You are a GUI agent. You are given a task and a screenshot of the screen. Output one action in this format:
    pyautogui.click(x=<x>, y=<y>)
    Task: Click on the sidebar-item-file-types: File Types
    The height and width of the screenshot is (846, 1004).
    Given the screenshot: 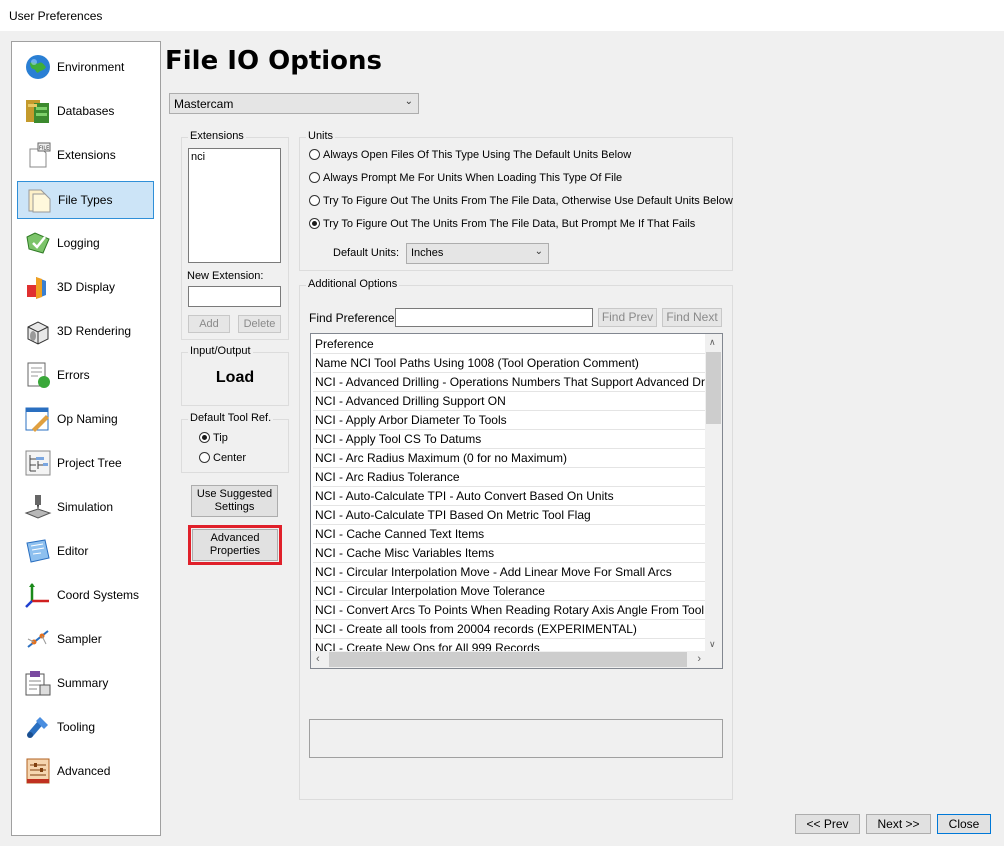 What is the action you would take?
    pyautogui.click(x=85, y=200)
    